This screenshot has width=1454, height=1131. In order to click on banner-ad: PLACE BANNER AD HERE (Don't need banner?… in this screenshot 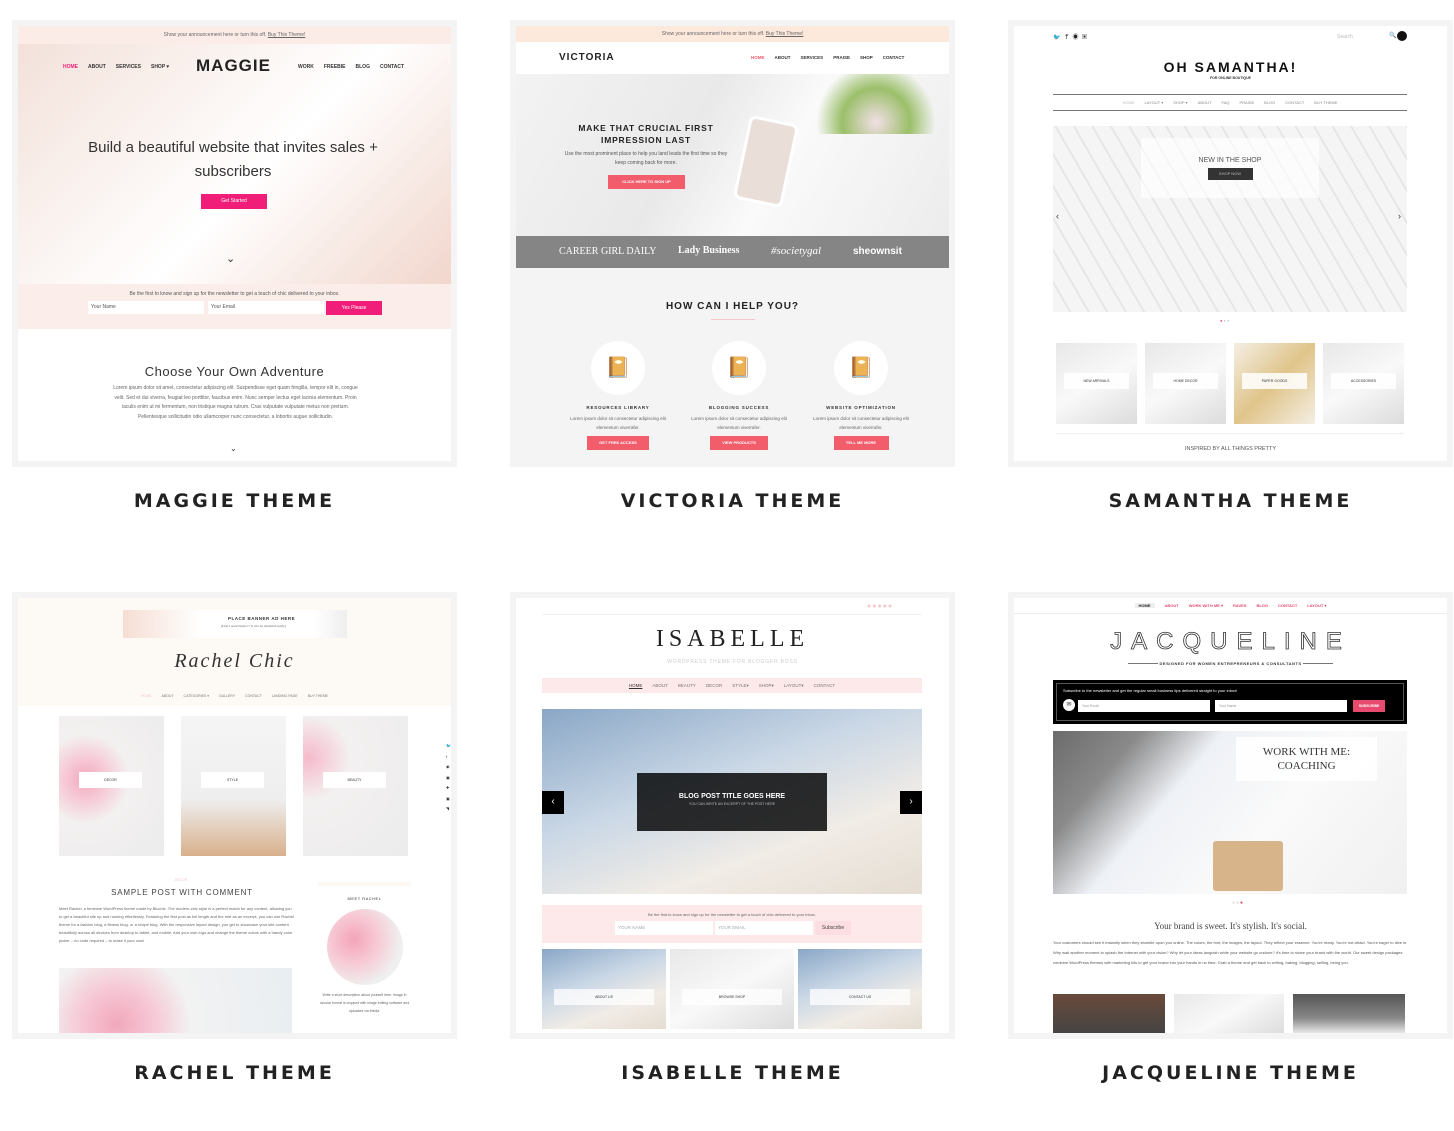, I will do `click(235, 624)`.